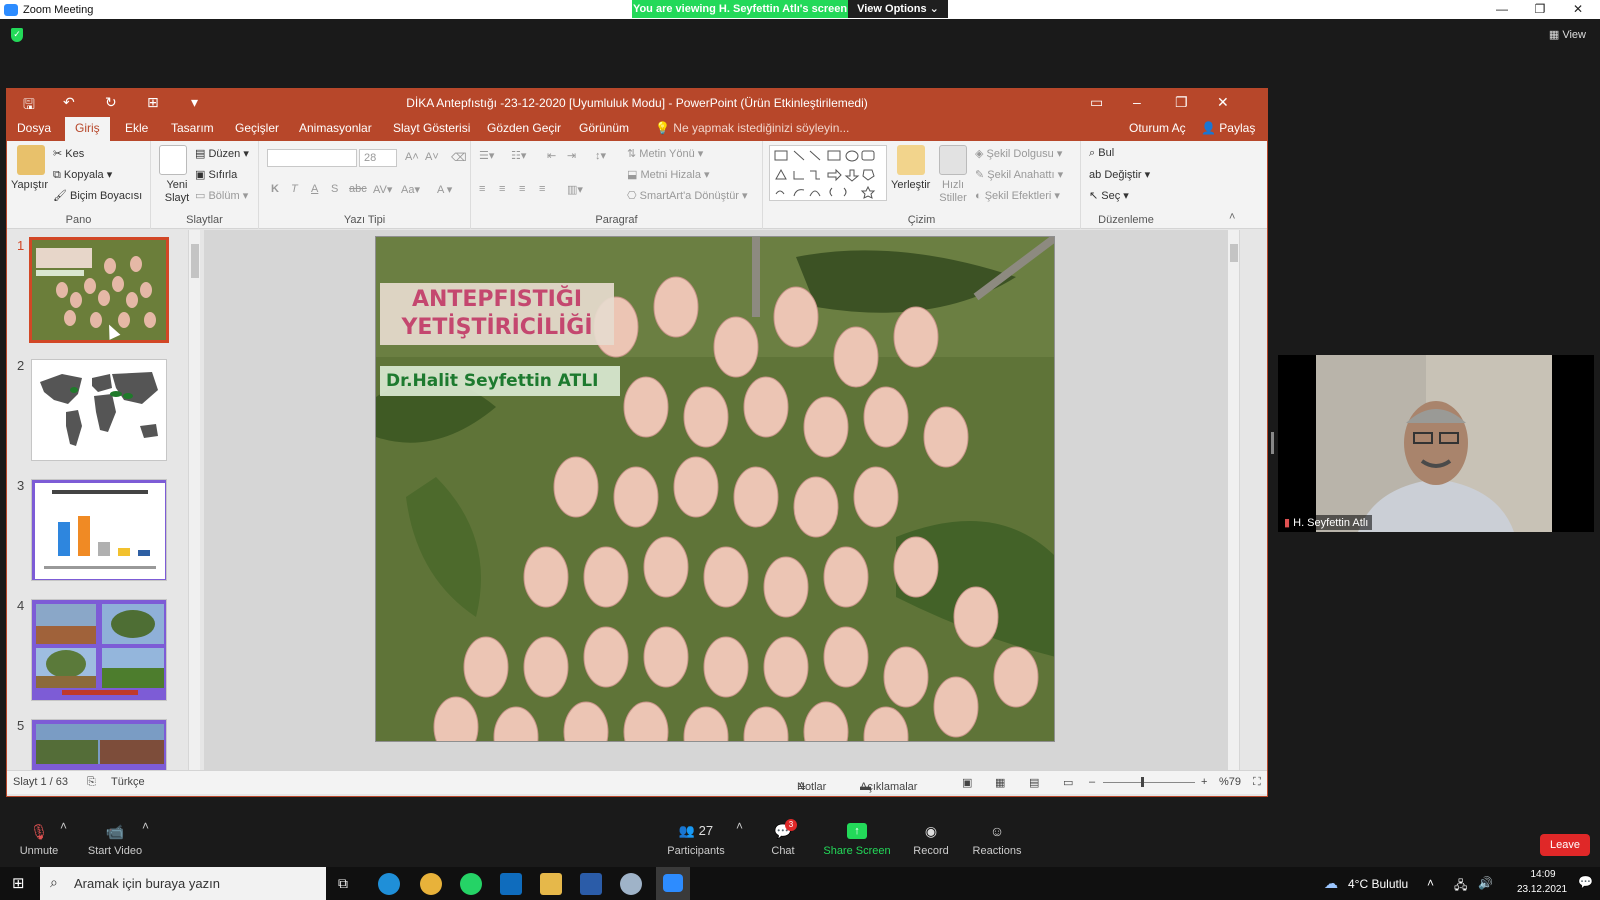  I want to click on zoom-in-icon: +, so click(1204, 782).